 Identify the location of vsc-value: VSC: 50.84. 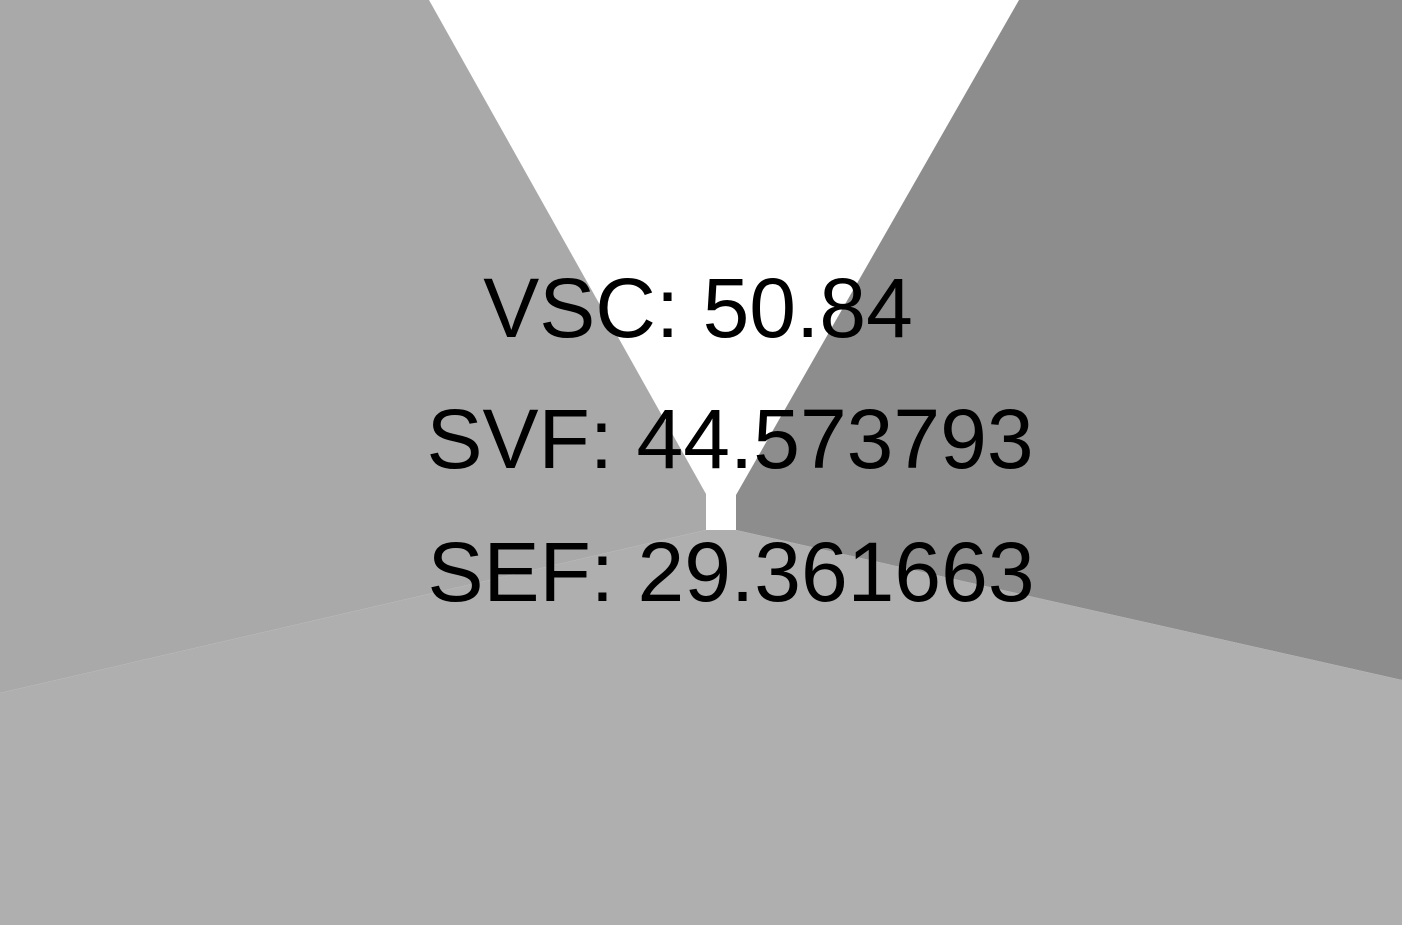
(698, 308).